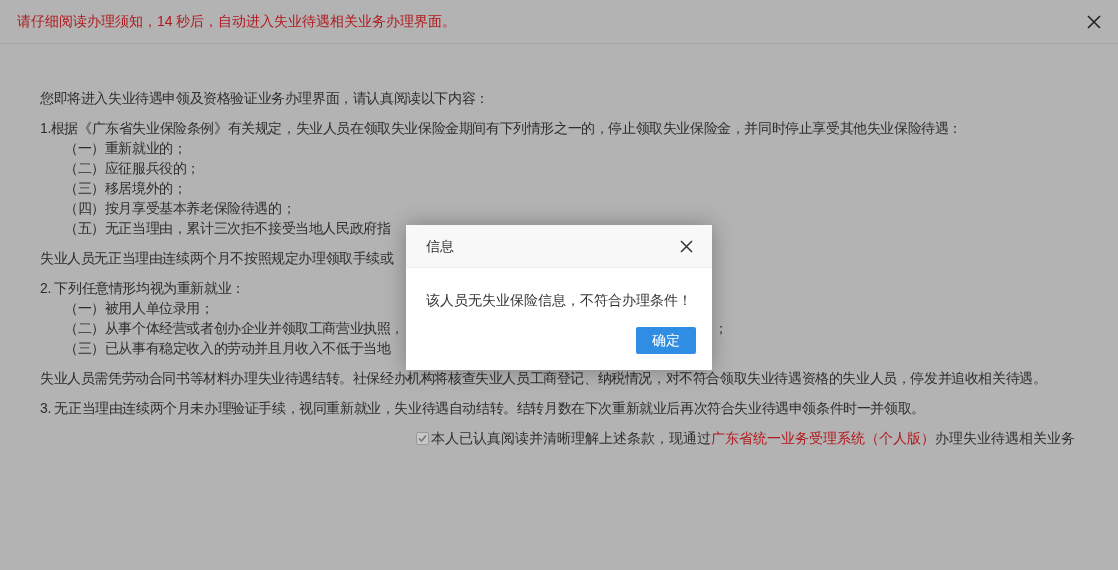  What do you see at coordinates (559, 300) in the screenshot?
I see `dialog-message: 该人员无失业保险信息，不符合办理条件！` at bounding box center [559, 300].